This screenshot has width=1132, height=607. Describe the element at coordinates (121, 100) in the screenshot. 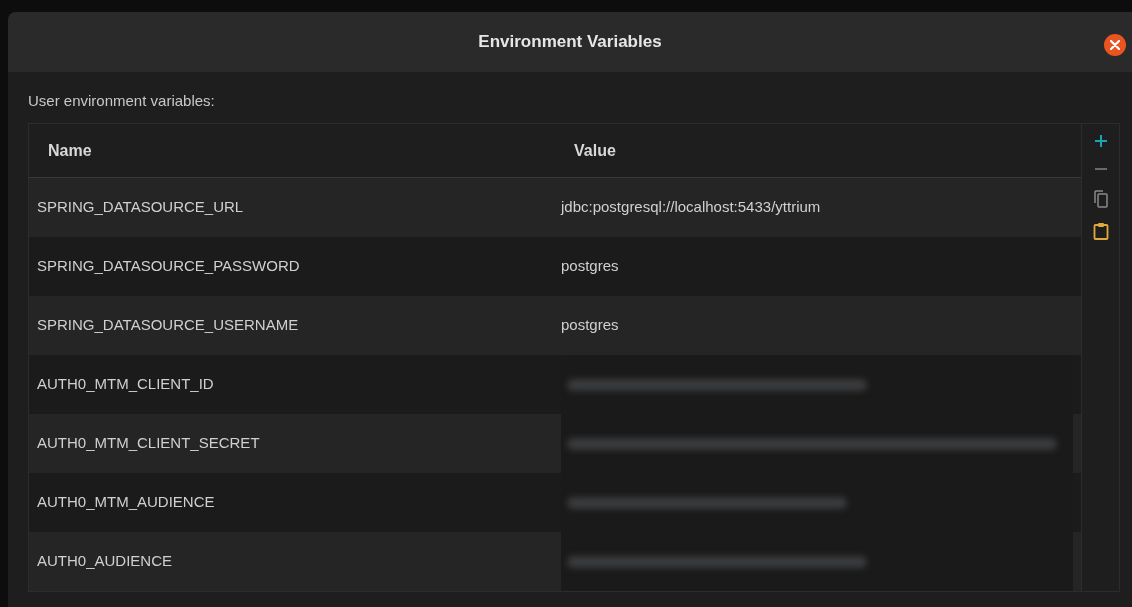

I see `section-label: User environment variables:` at that location.